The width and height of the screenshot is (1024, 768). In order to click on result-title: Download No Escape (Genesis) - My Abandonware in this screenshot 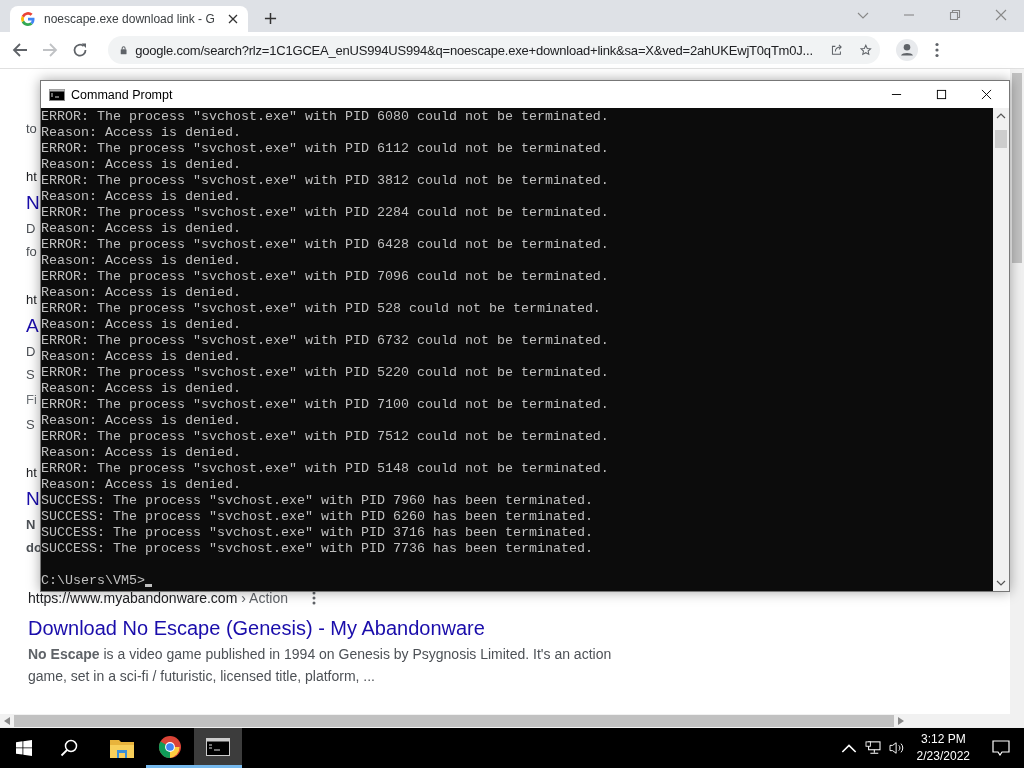, I will do `click(328, 628)`.